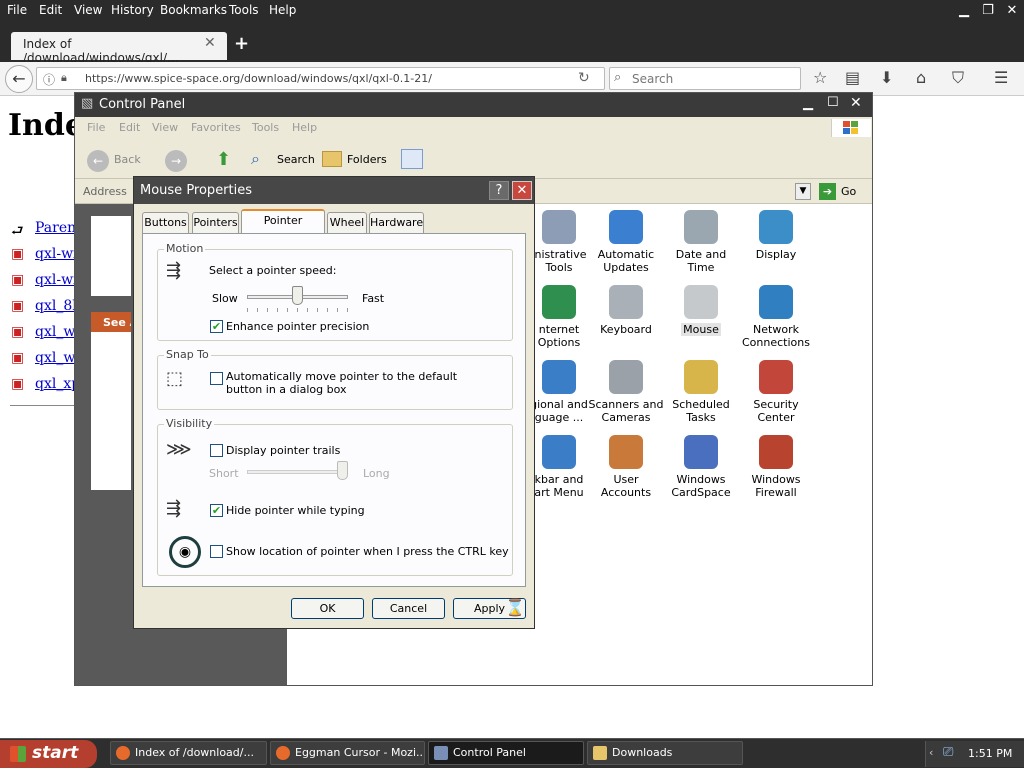 The height and width of the screenshot is (768, 1024). What do you see at coordinates (705, 78) in the screenshot?
I see `search-box: ⌕ Search` at bounding box center [705, 78].